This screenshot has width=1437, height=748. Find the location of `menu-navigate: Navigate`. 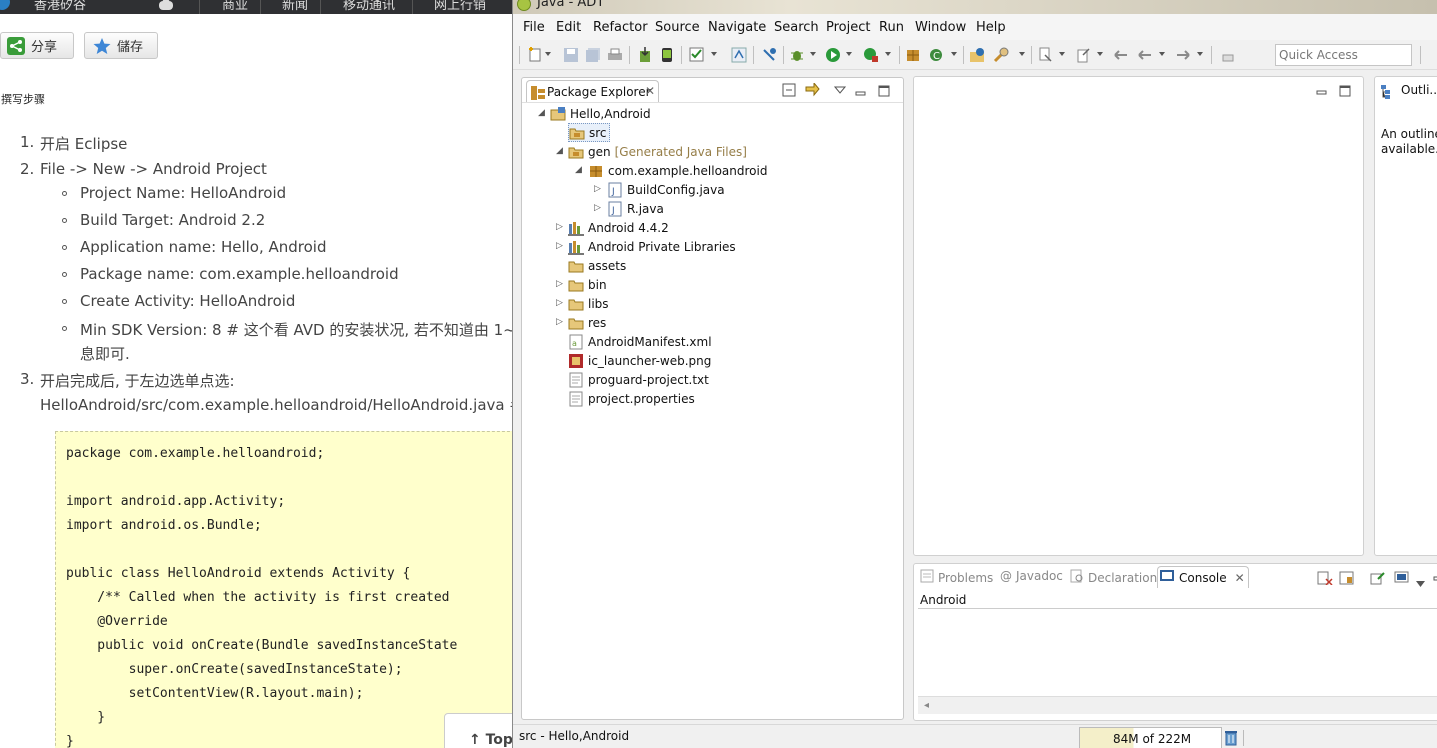

menu-navigate: Navigate is located at coordinates (737, 27).